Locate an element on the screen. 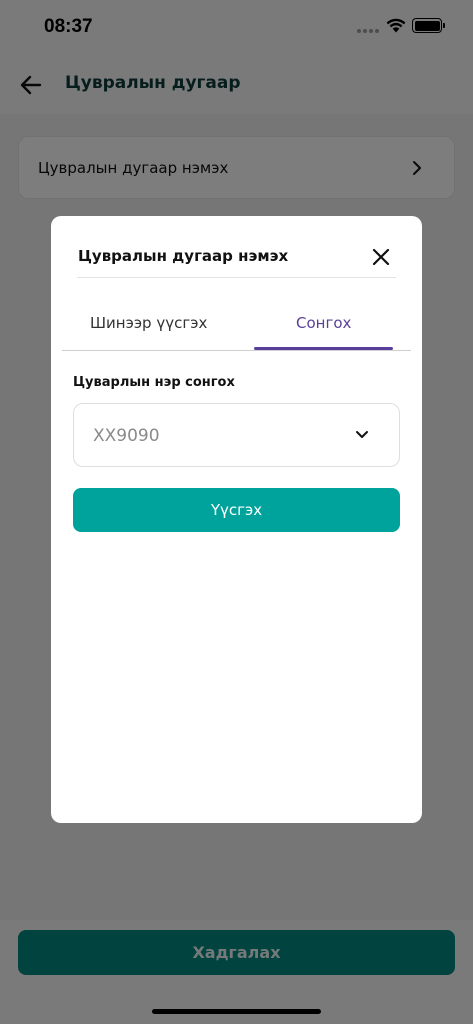  chevron-down-icon is located at coordinates (362, 434).